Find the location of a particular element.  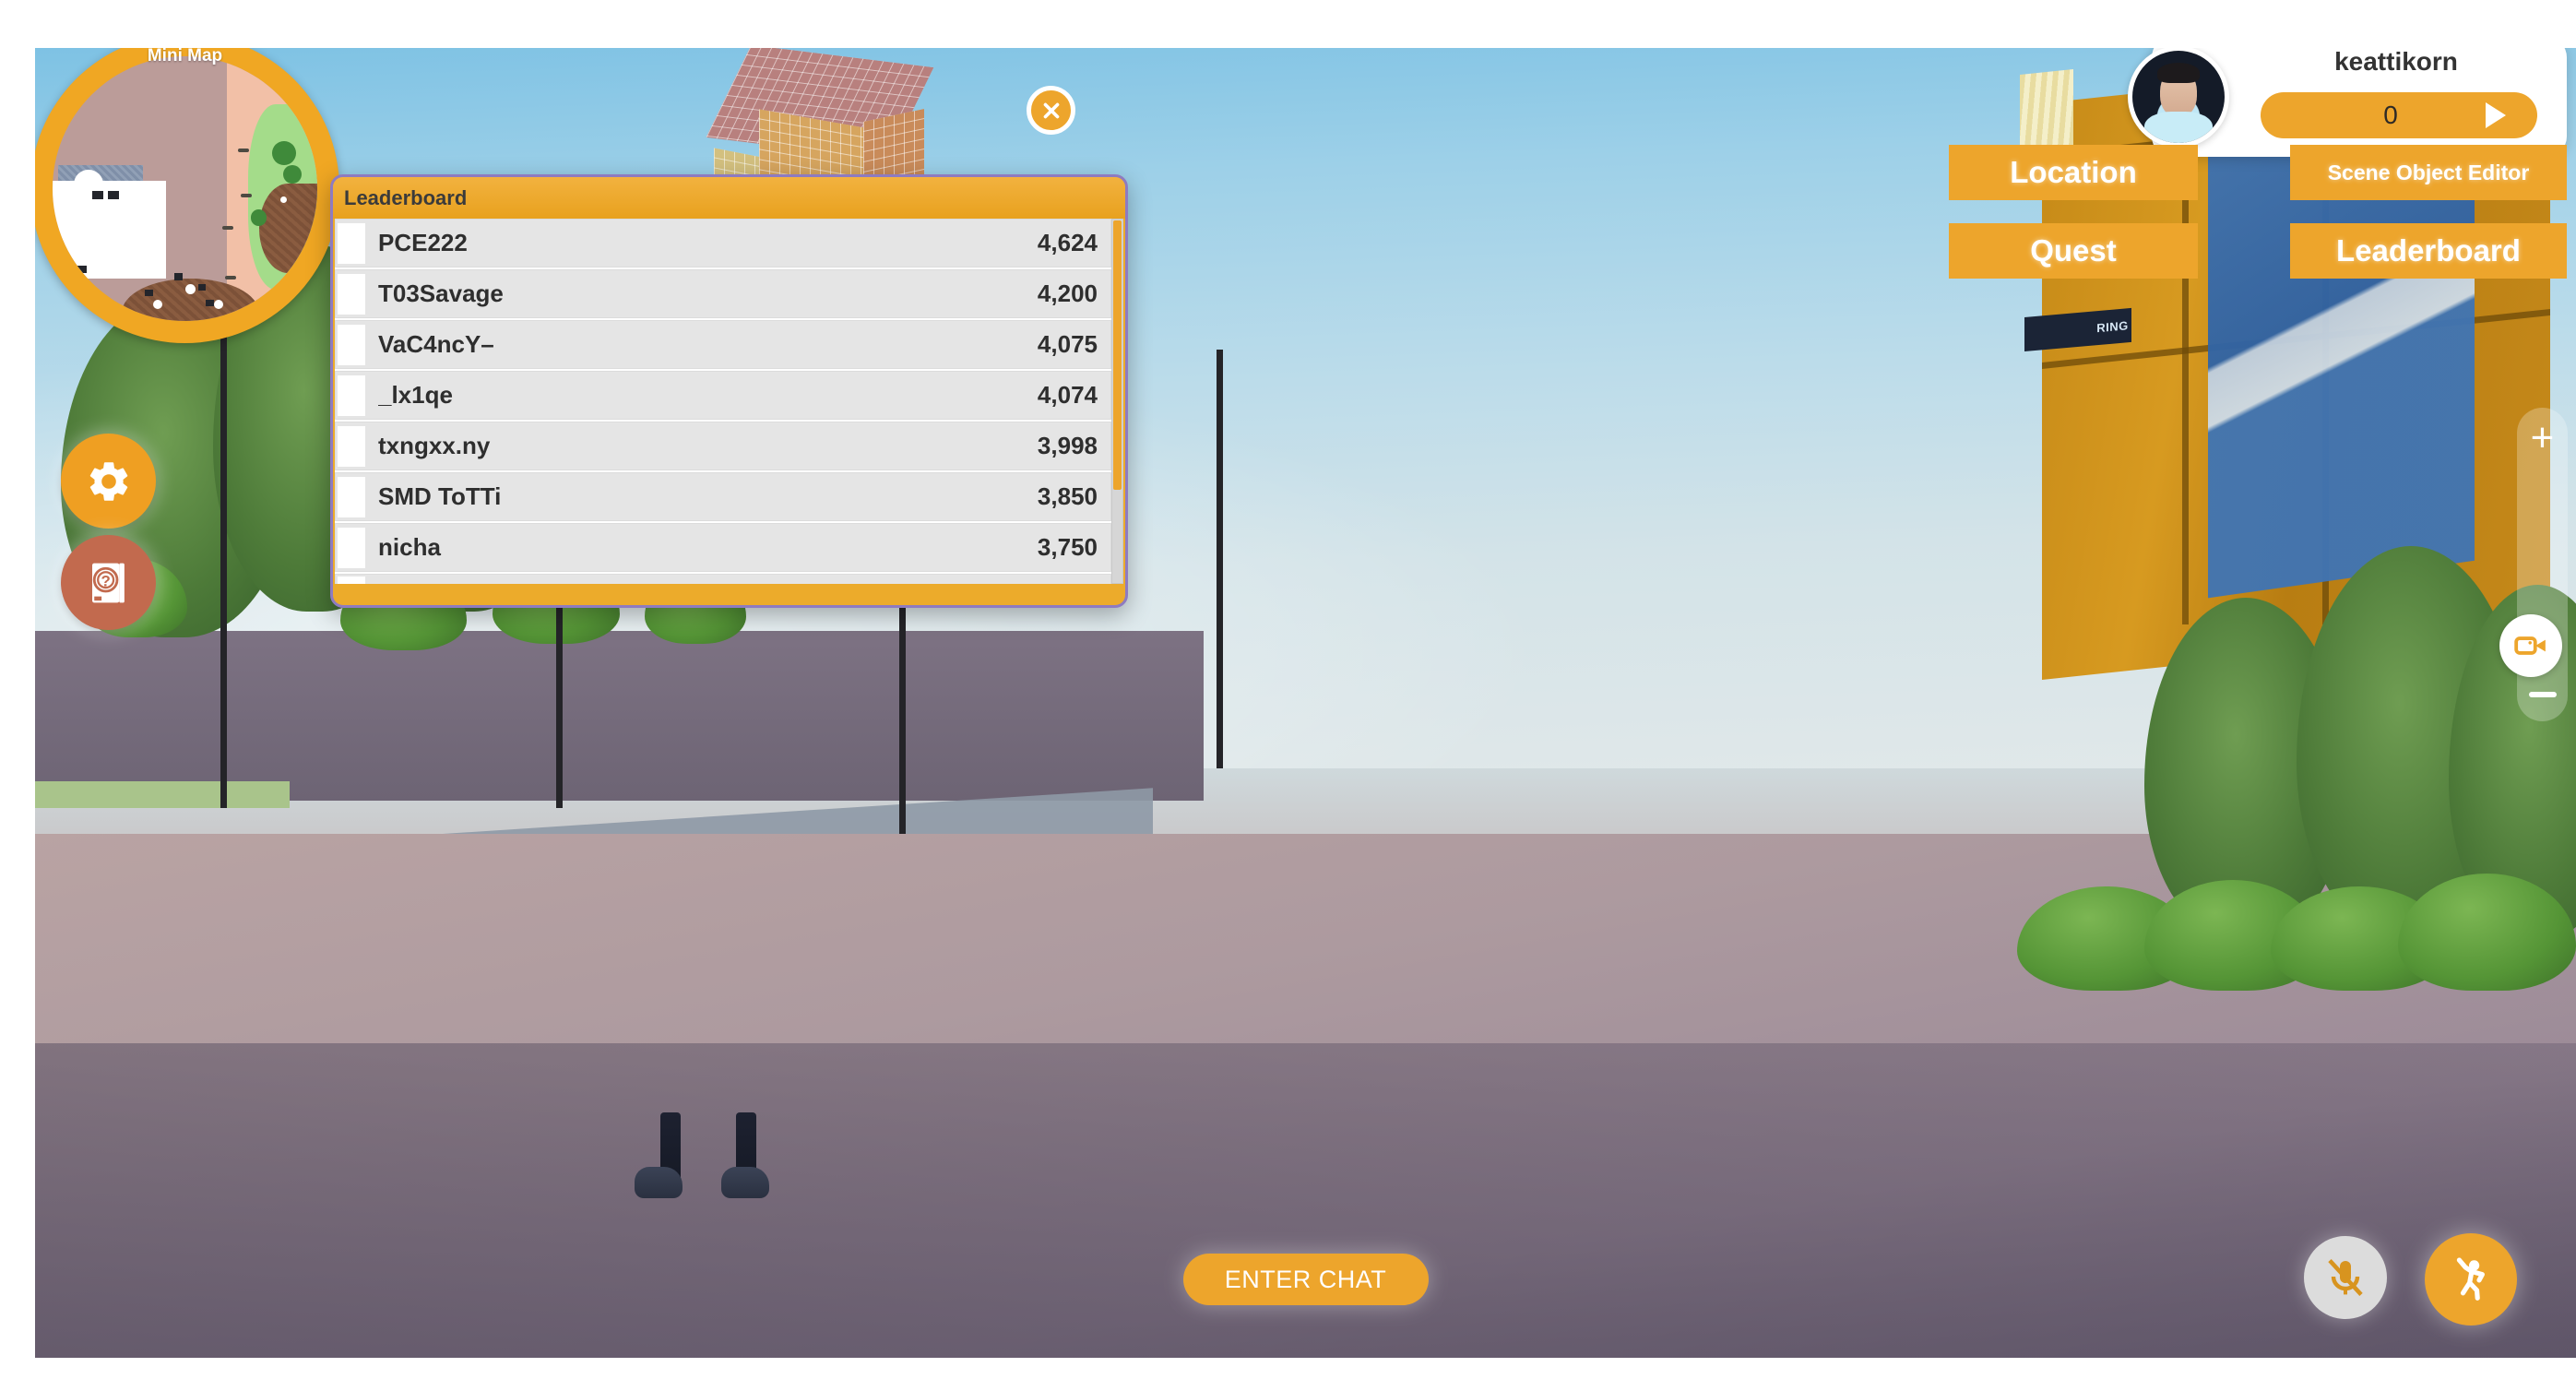

leaderboard-title: Leaderboard is located at coordinates (406, 197).